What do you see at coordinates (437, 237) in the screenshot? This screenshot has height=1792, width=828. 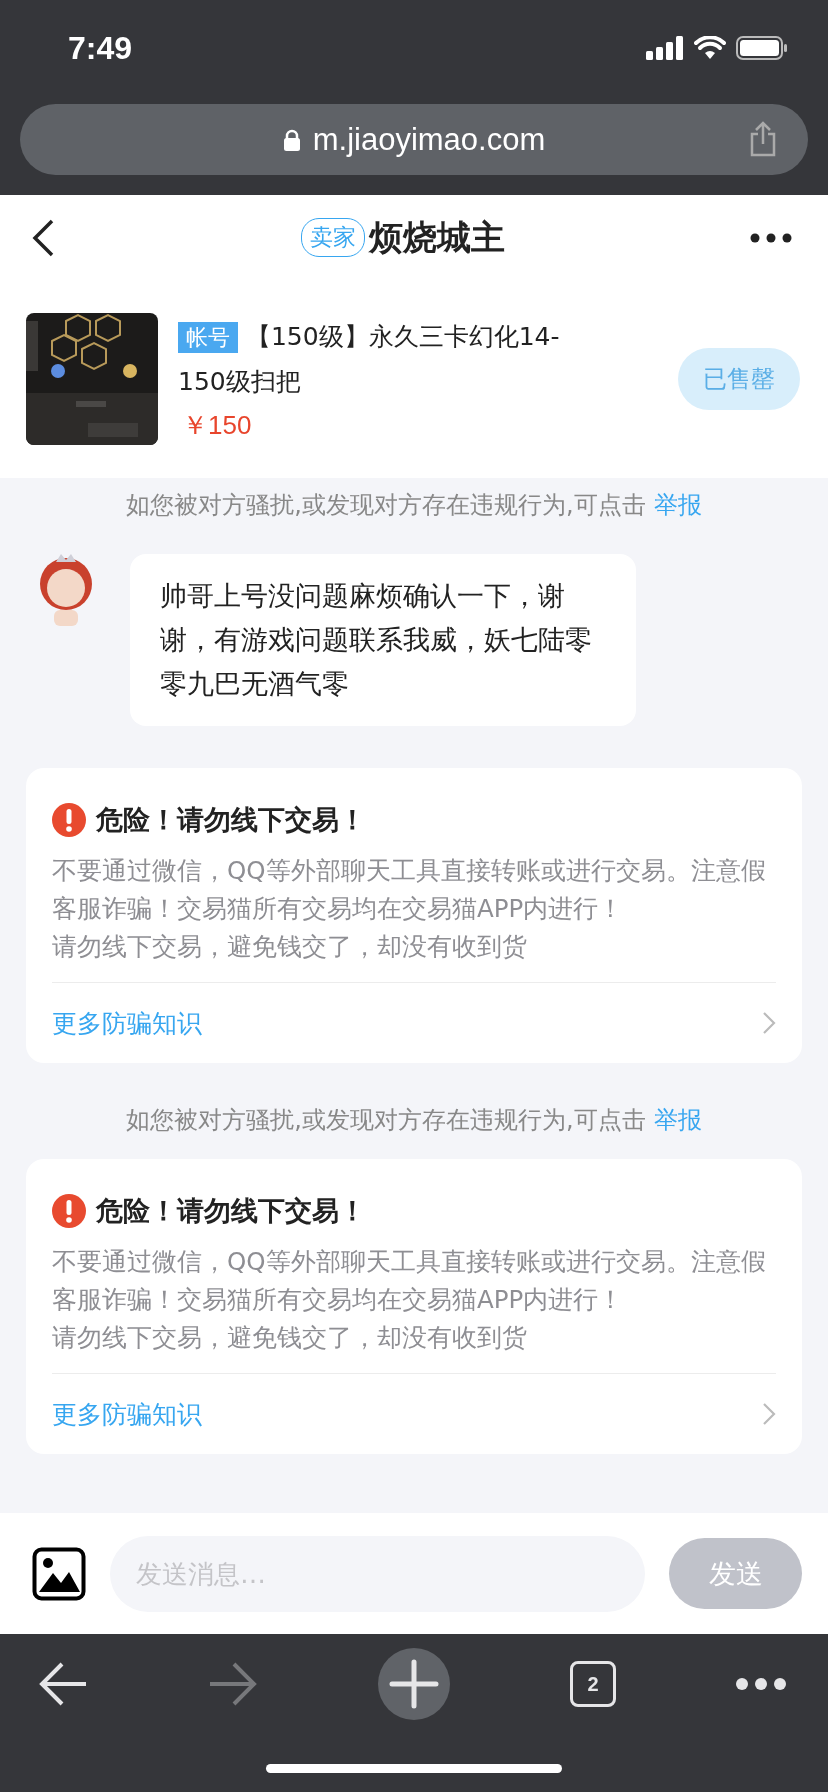 I see `chat-title: 烦烧城主` at bounding box center [437, 237].